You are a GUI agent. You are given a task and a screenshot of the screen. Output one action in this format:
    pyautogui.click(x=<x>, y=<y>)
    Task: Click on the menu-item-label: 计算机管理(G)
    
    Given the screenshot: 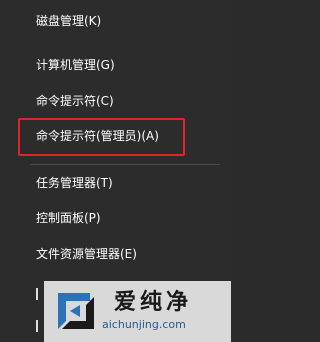 What is the action you would take?
    pyautogui.click(x=75, y=65)
    